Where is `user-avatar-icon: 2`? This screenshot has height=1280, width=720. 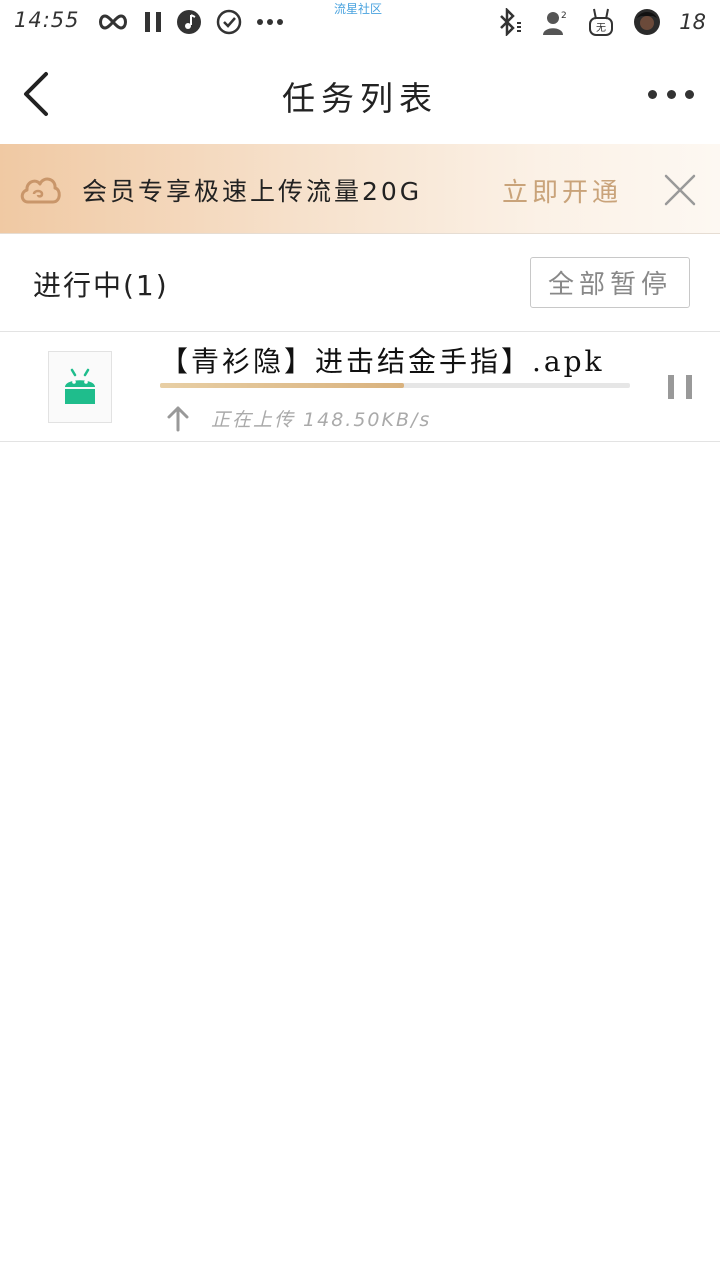 user-avatar-icon: 2 is located at coordinates (555, 23).